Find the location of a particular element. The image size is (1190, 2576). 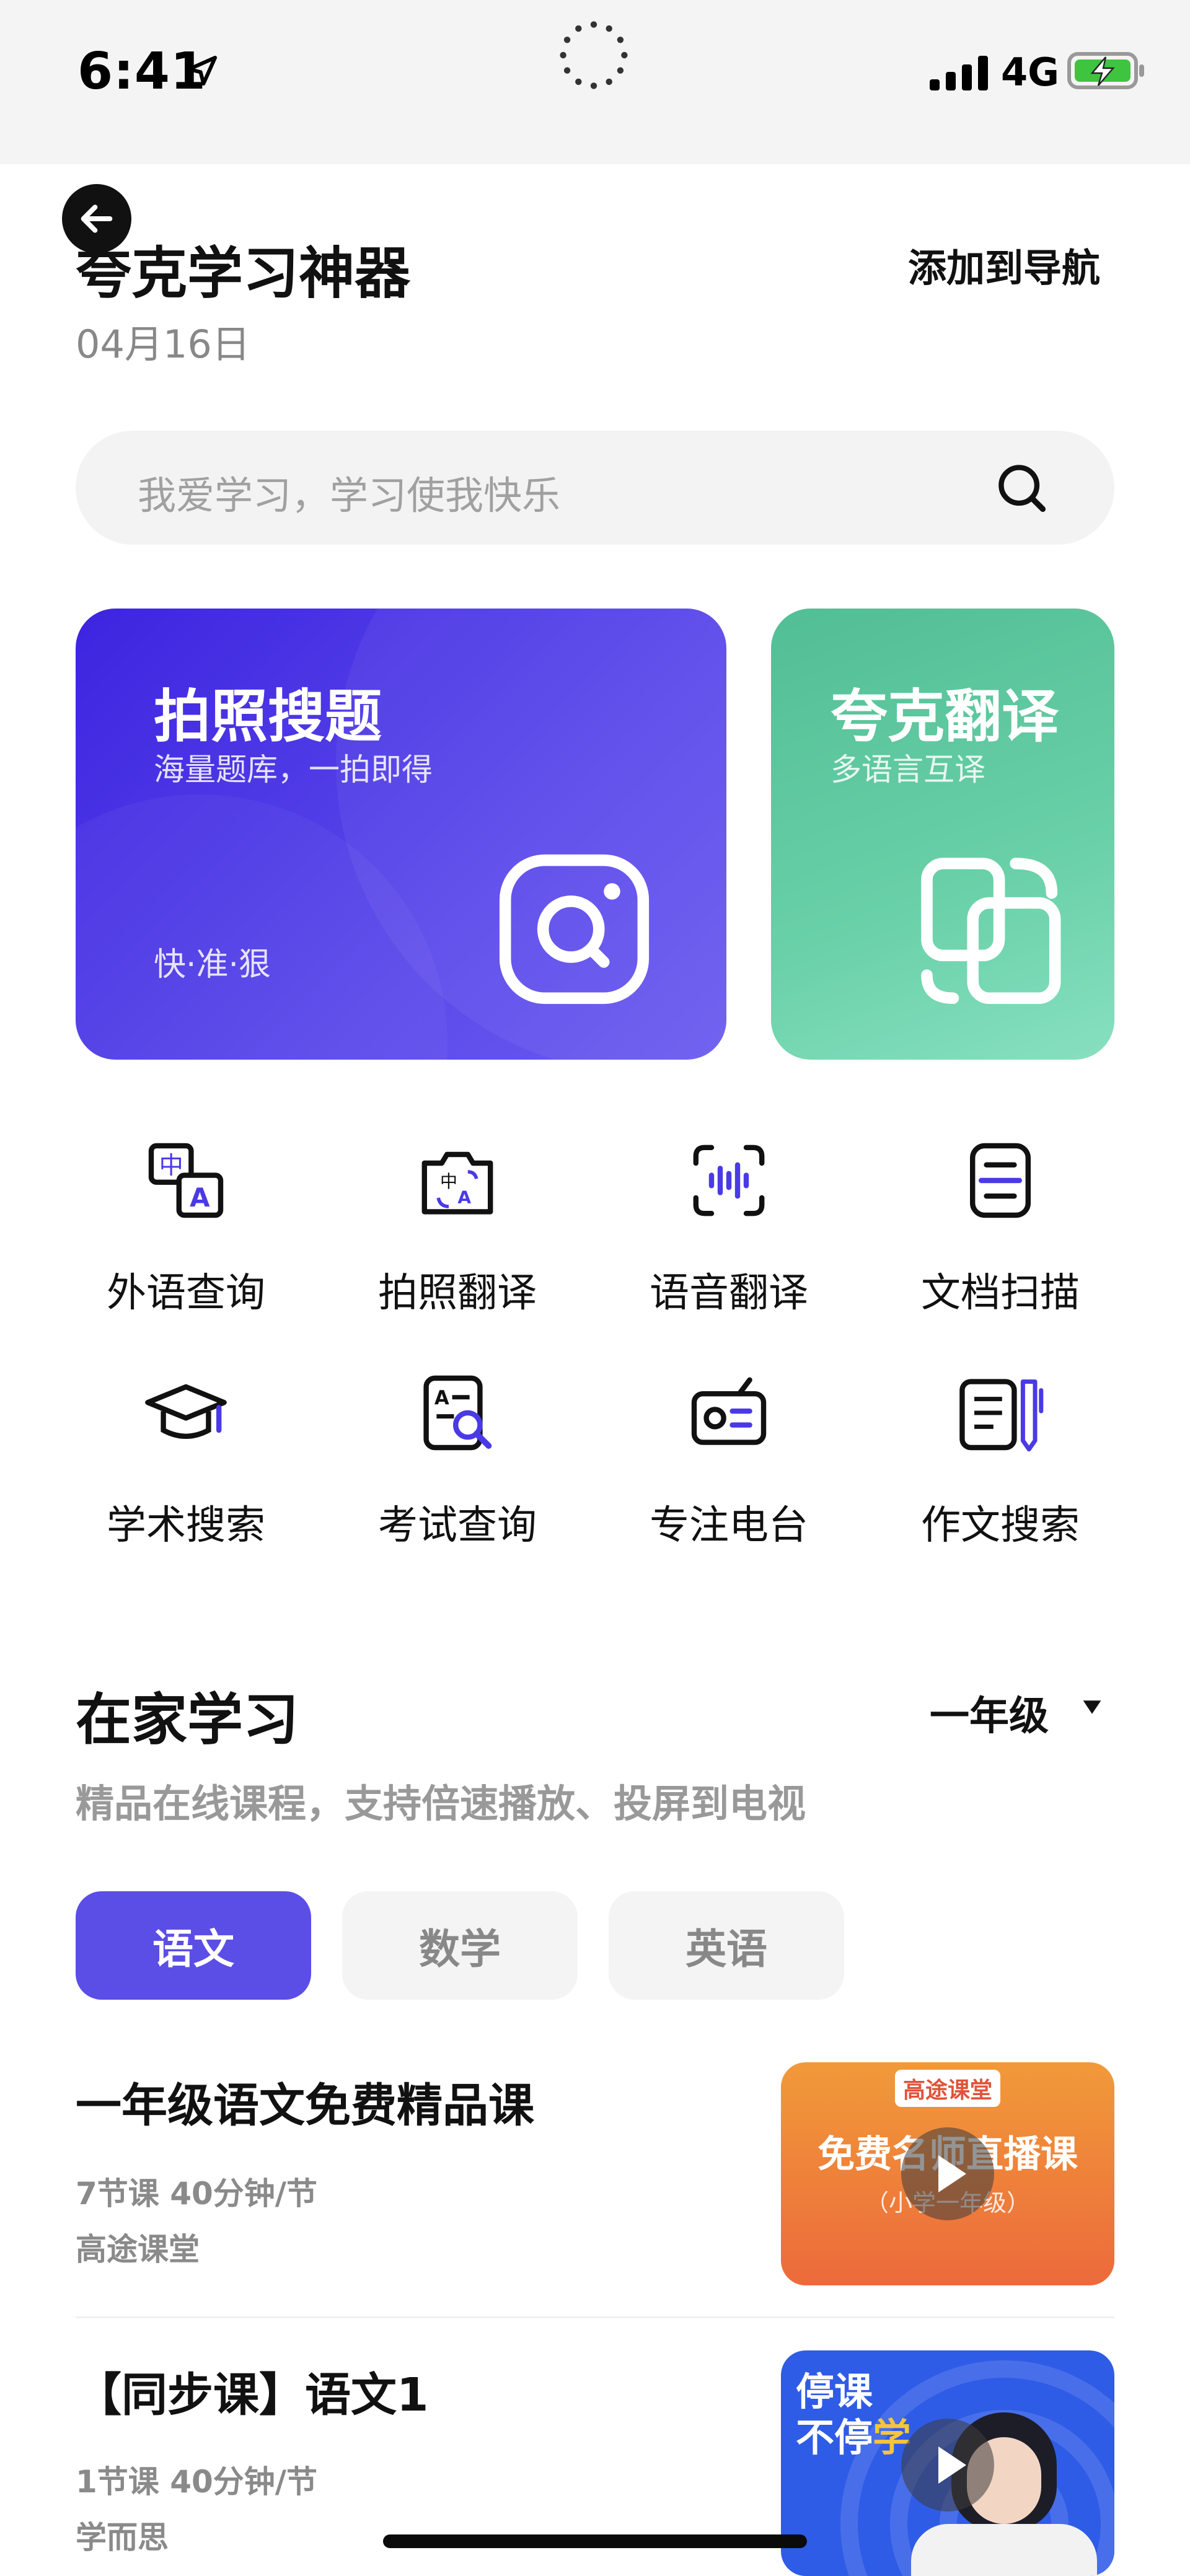

page-date: 04月16日 is located at coordinates (163, 345).